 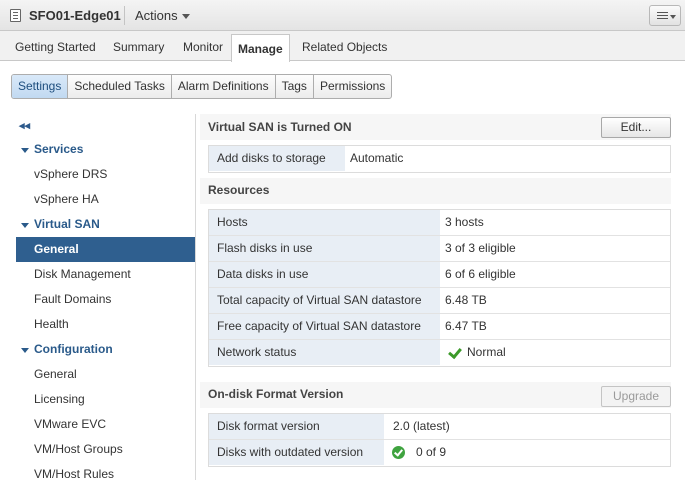 I want to click on sidebar-item-disk-management: Disk Management, so click(x=106, y=274).